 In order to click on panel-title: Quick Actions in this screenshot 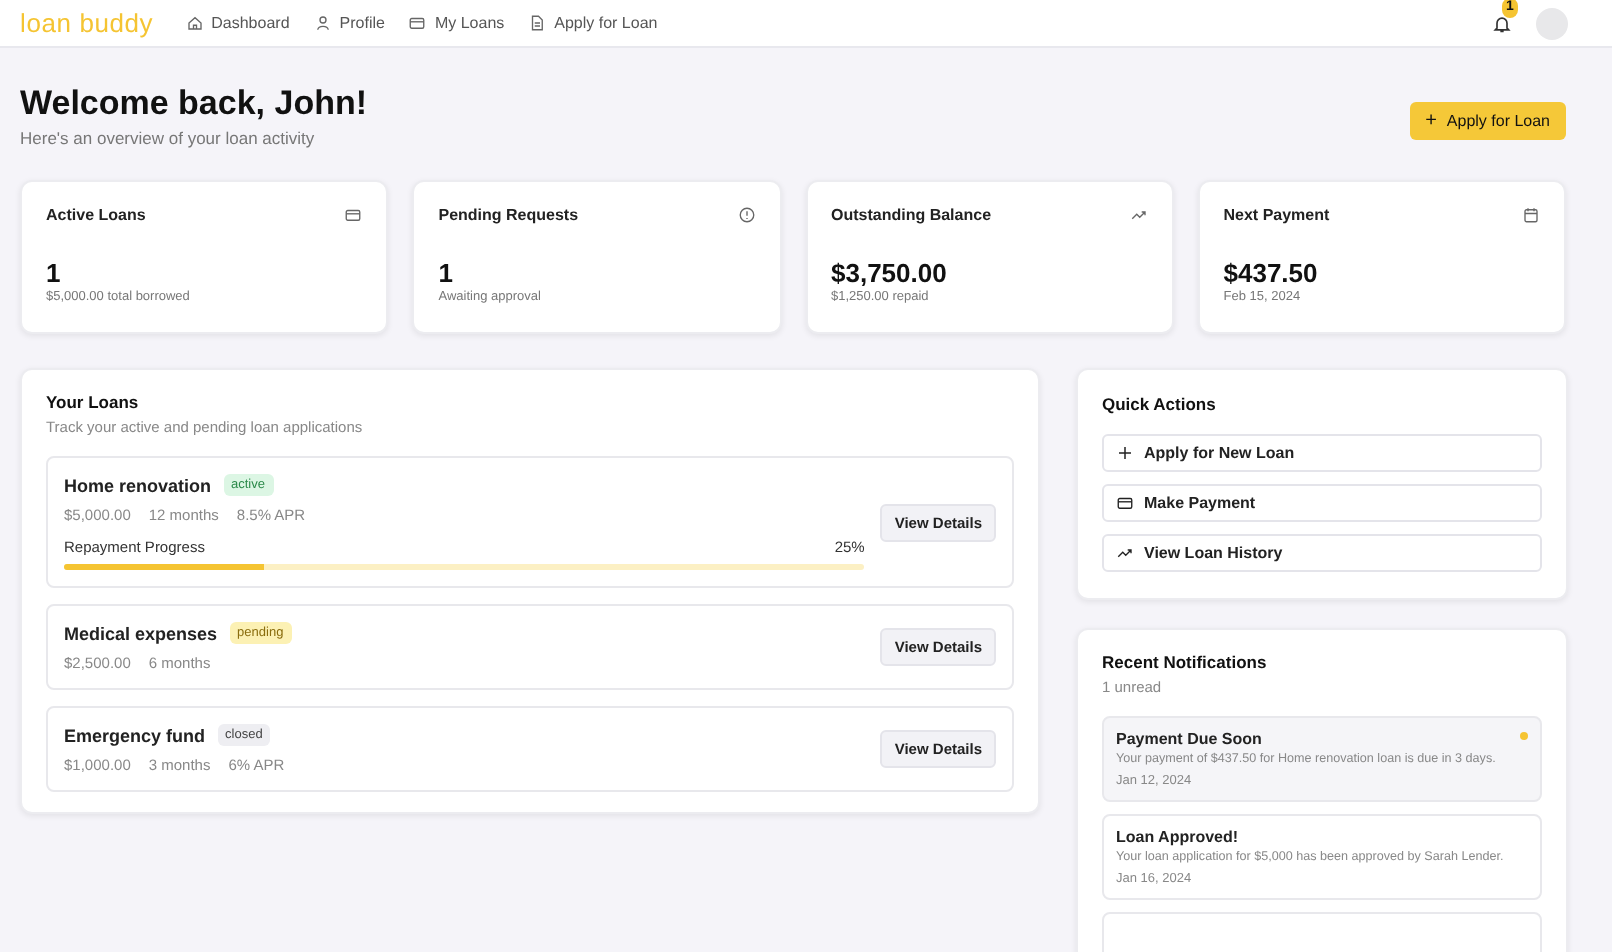, I will do `click(1160, 404)`.